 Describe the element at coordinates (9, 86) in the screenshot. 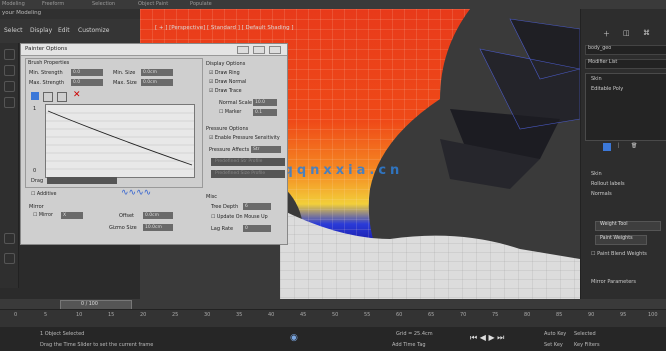

I see `rotate-tool-icon` at that location.